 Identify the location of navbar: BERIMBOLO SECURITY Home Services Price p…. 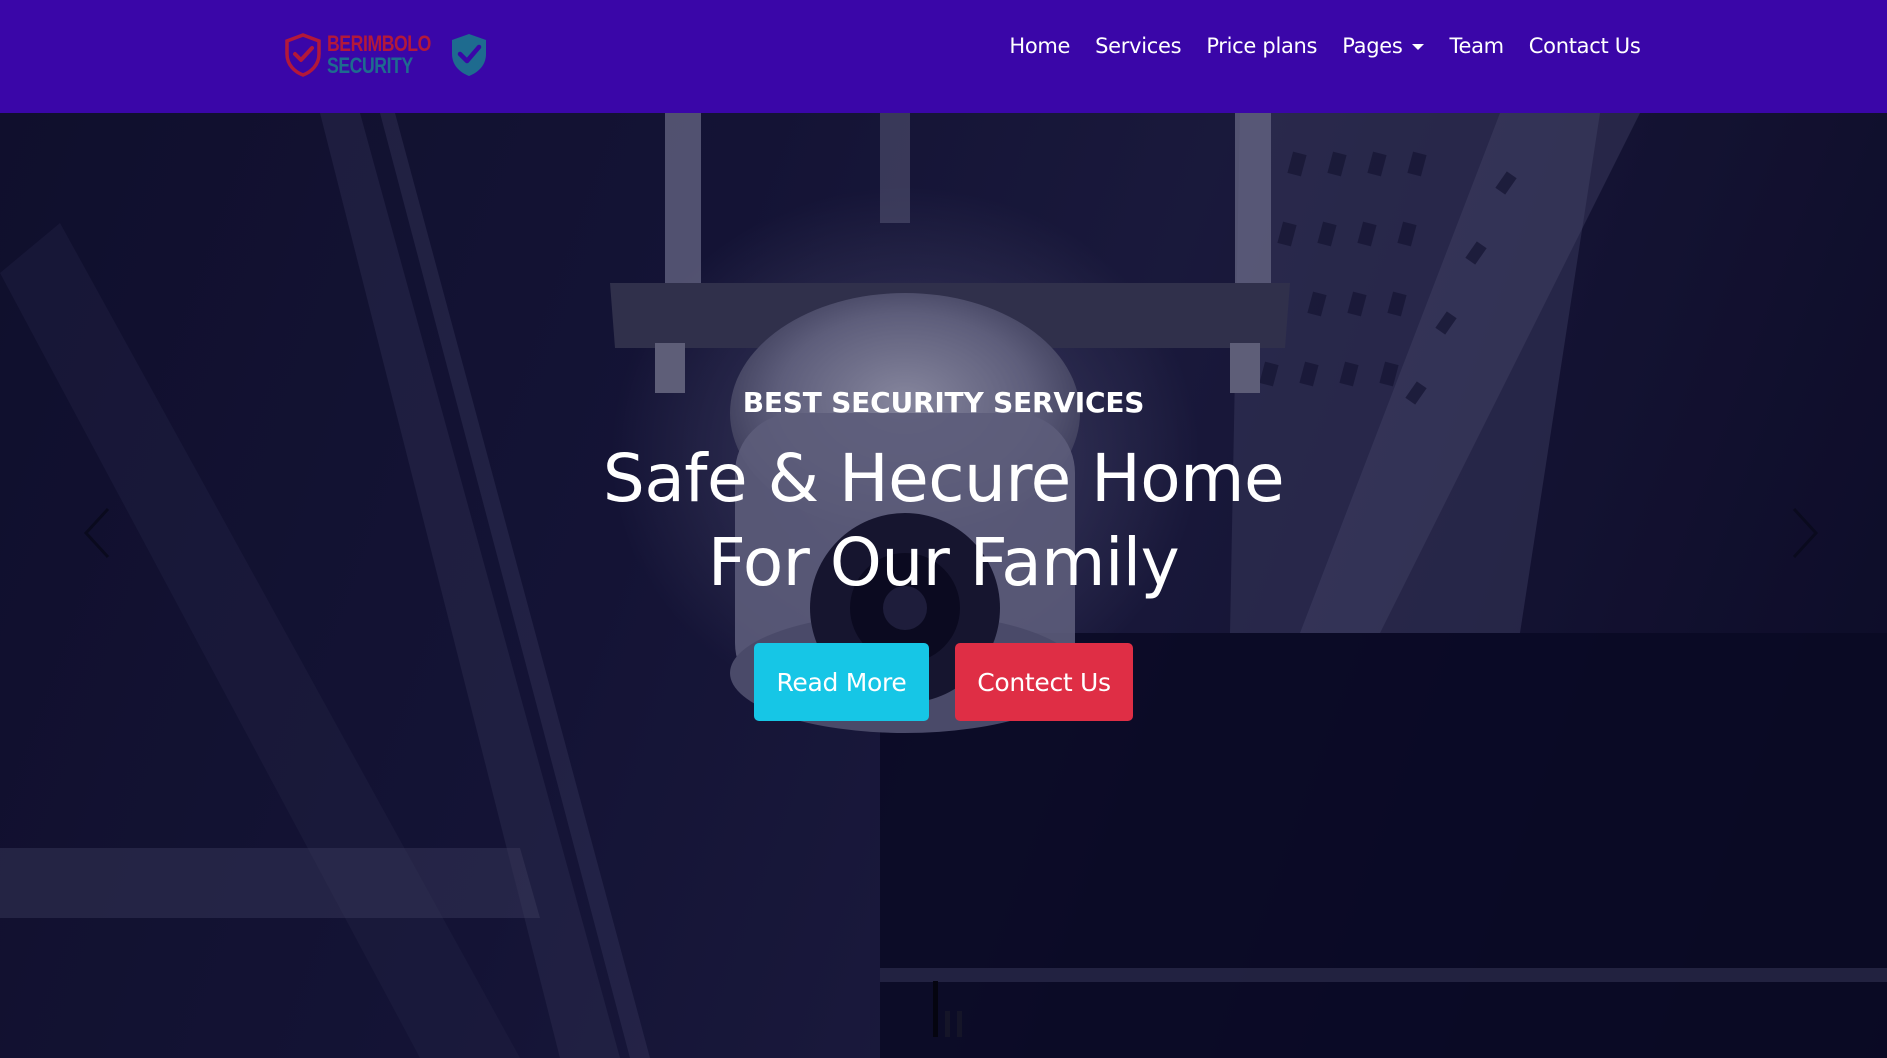
(943, 56).